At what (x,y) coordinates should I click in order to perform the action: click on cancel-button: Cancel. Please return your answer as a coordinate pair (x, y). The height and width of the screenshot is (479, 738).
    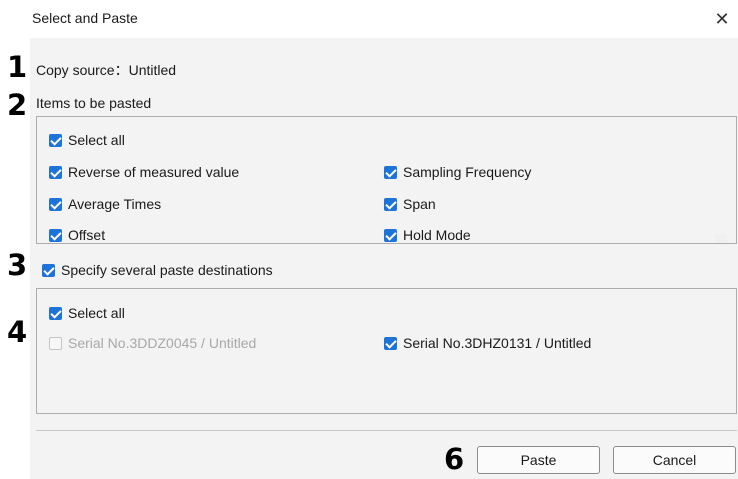
    Looking at the image, I should click on (674, 460).